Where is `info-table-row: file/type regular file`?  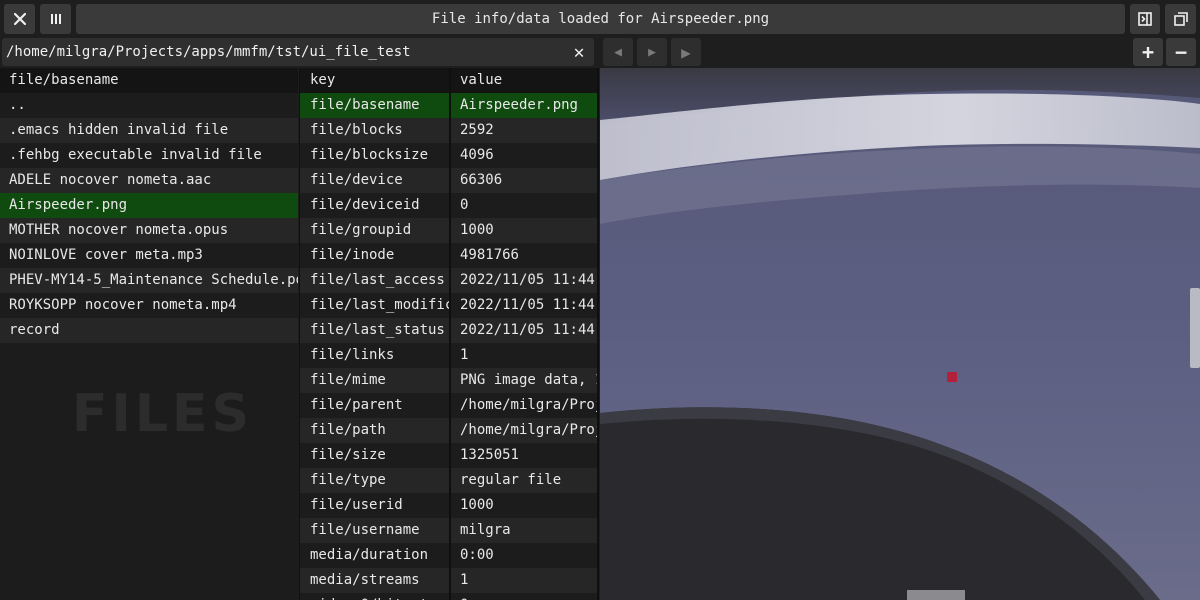 info-table-row: file/type regular file is located at coordinates (448, 480).